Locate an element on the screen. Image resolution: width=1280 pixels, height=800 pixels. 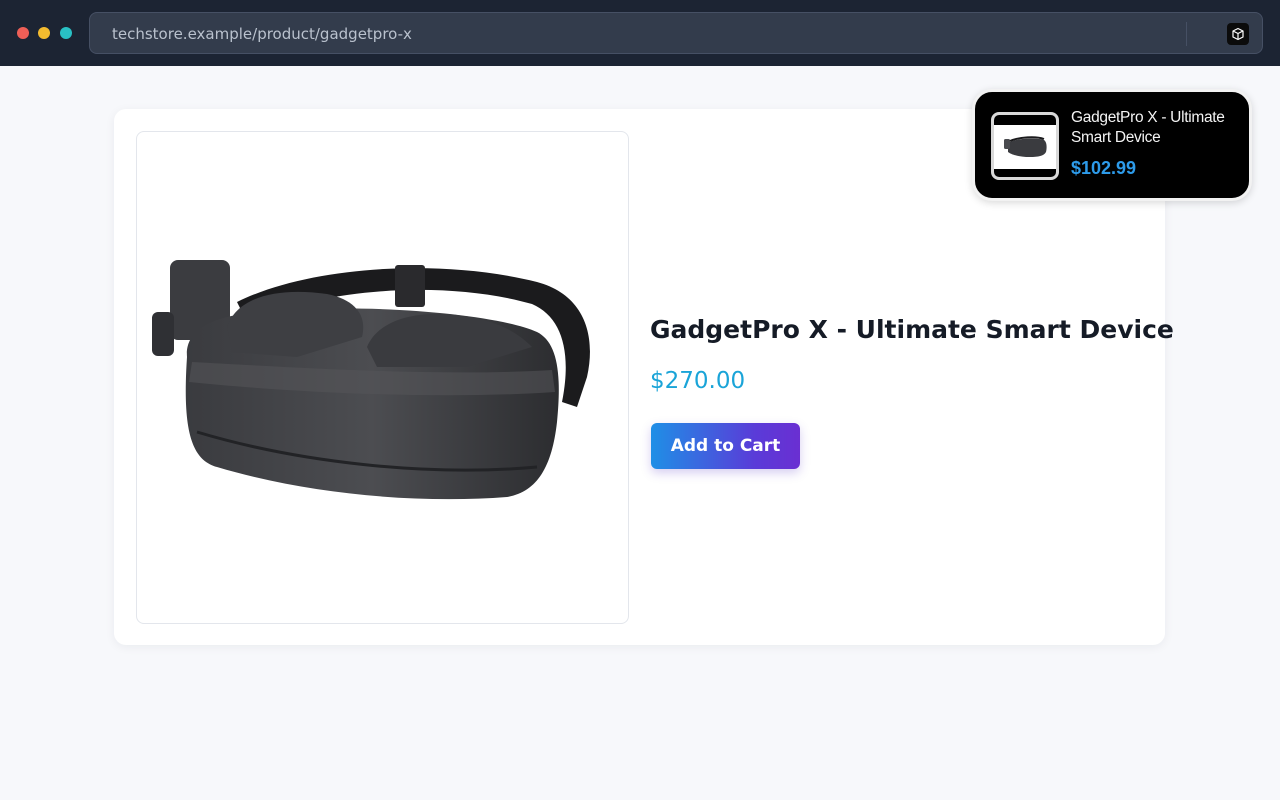
maximize-window-button is located at coordinates (66, 33).